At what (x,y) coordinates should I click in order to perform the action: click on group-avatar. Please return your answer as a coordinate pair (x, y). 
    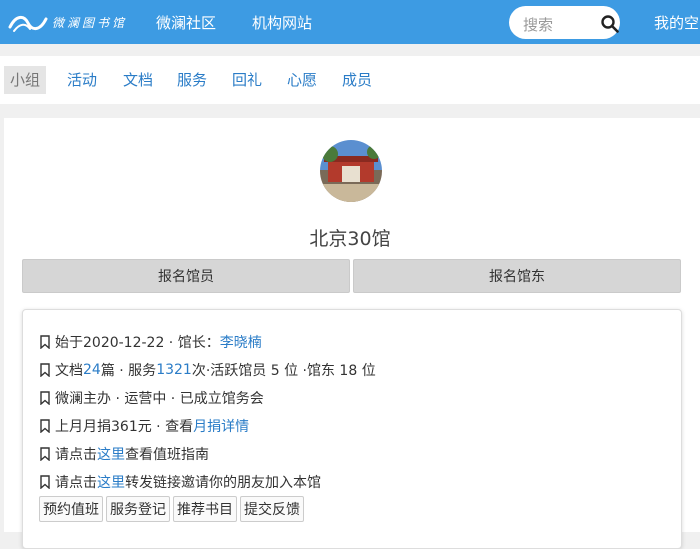
    Looking at the image, I should click on (351, 171).